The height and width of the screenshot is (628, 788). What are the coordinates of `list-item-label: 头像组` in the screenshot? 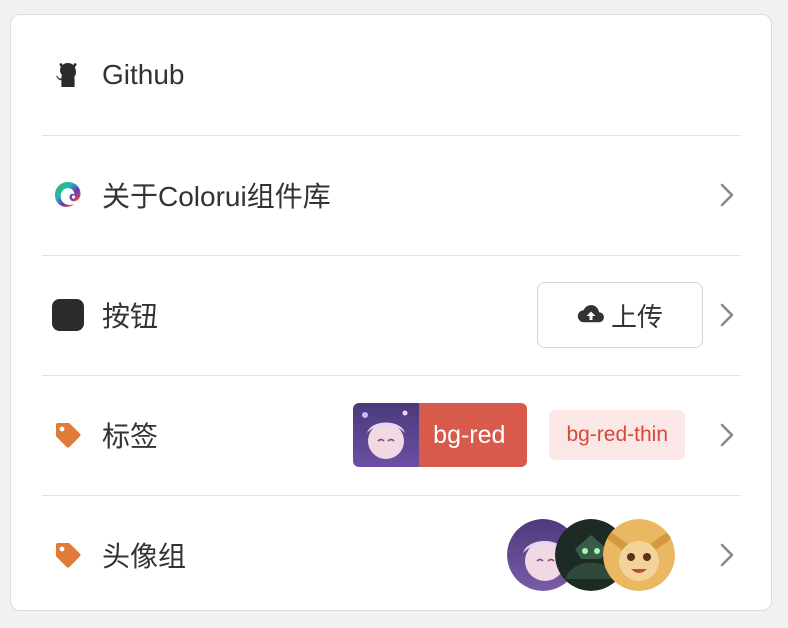 It's located at (144, 556).